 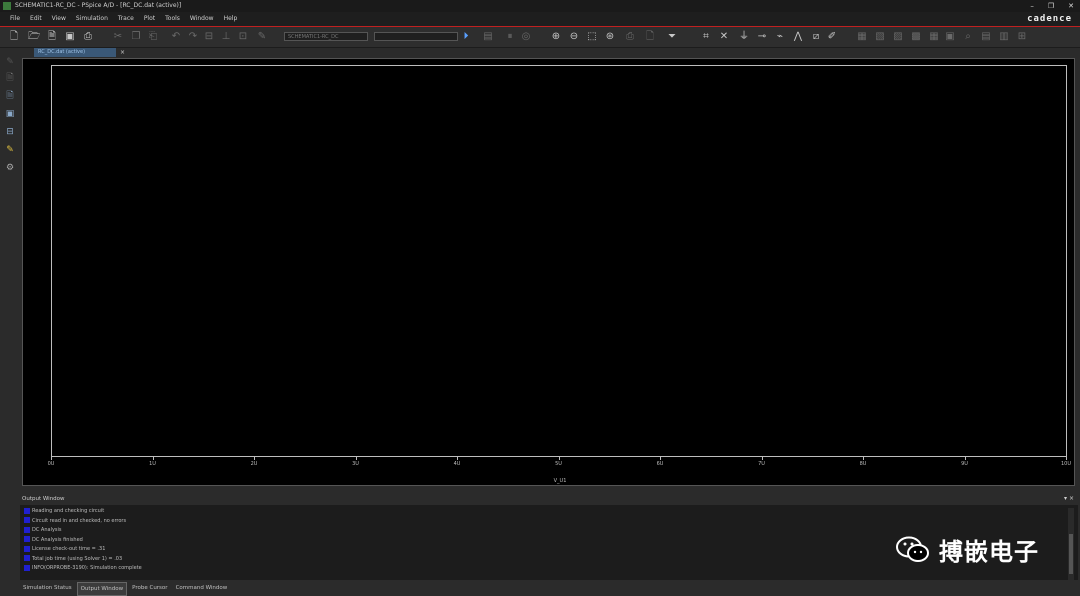 What do you see at coordinates (149, 589) in the screenshot?
I see `tab-probe-cursor: Probe Cursor` at bounding box center [149, 589].